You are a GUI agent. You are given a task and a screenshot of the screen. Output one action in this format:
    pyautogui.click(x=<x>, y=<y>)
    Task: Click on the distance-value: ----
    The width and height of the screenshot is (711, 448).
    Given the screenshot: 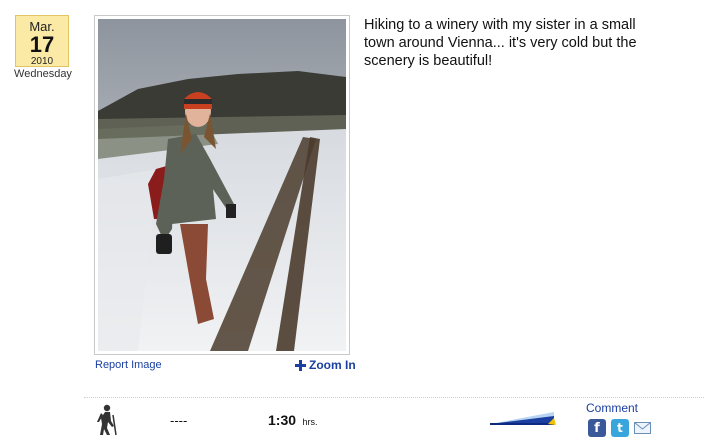 What is the action you would take?
    pyautogui.click(x=179, y=420)
    